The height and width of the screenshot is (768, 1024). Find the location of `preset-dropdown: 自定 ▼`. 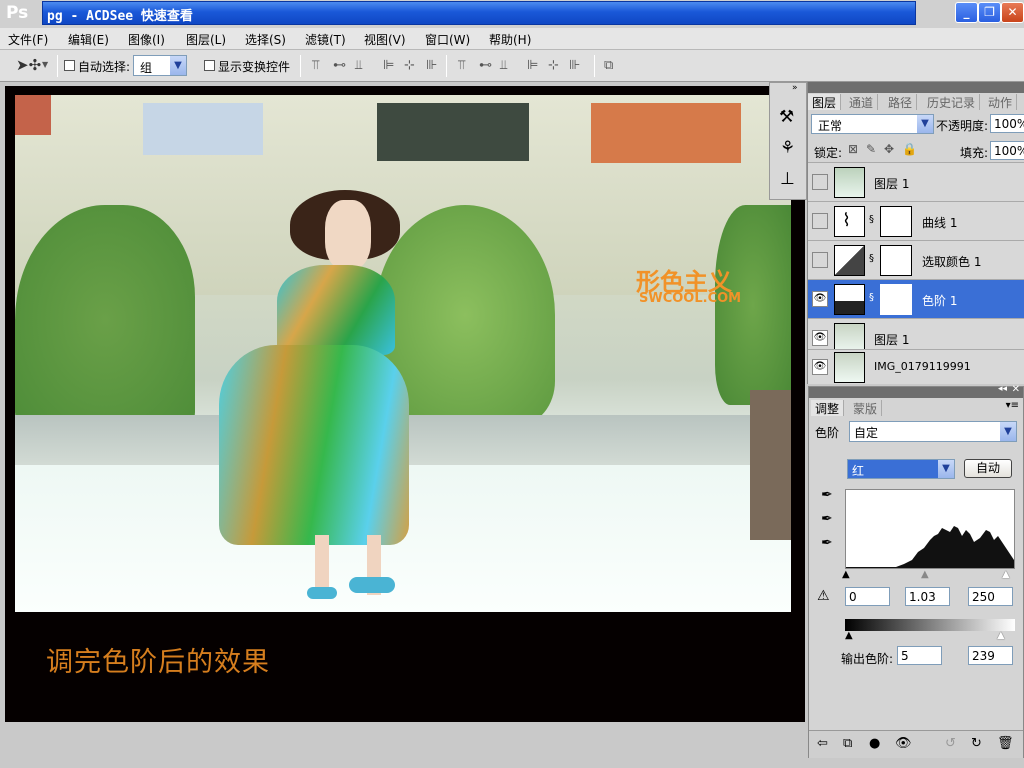

preset-dropdown: 自定 ▼ is located at coordinates (933, 431).